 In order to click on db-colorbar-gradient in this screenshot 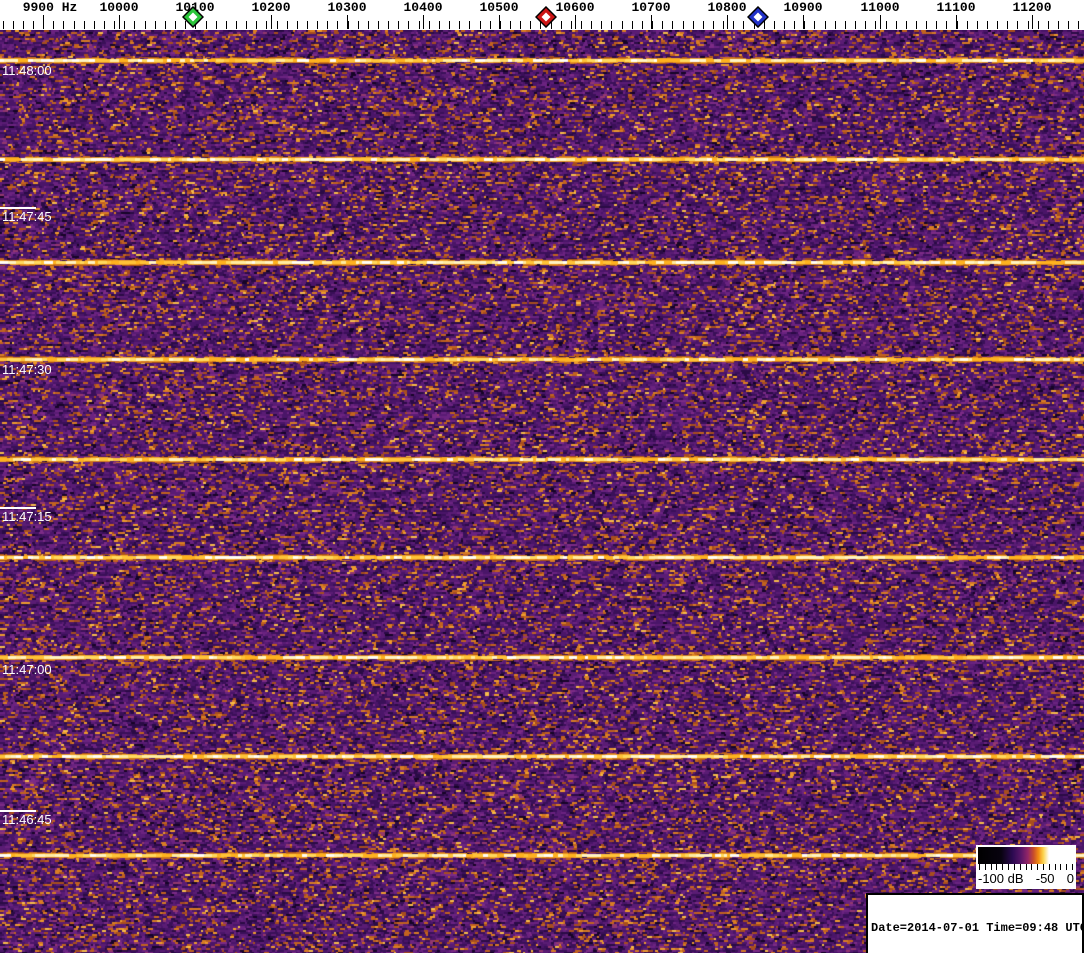, I will do `click(1026, 855)`.